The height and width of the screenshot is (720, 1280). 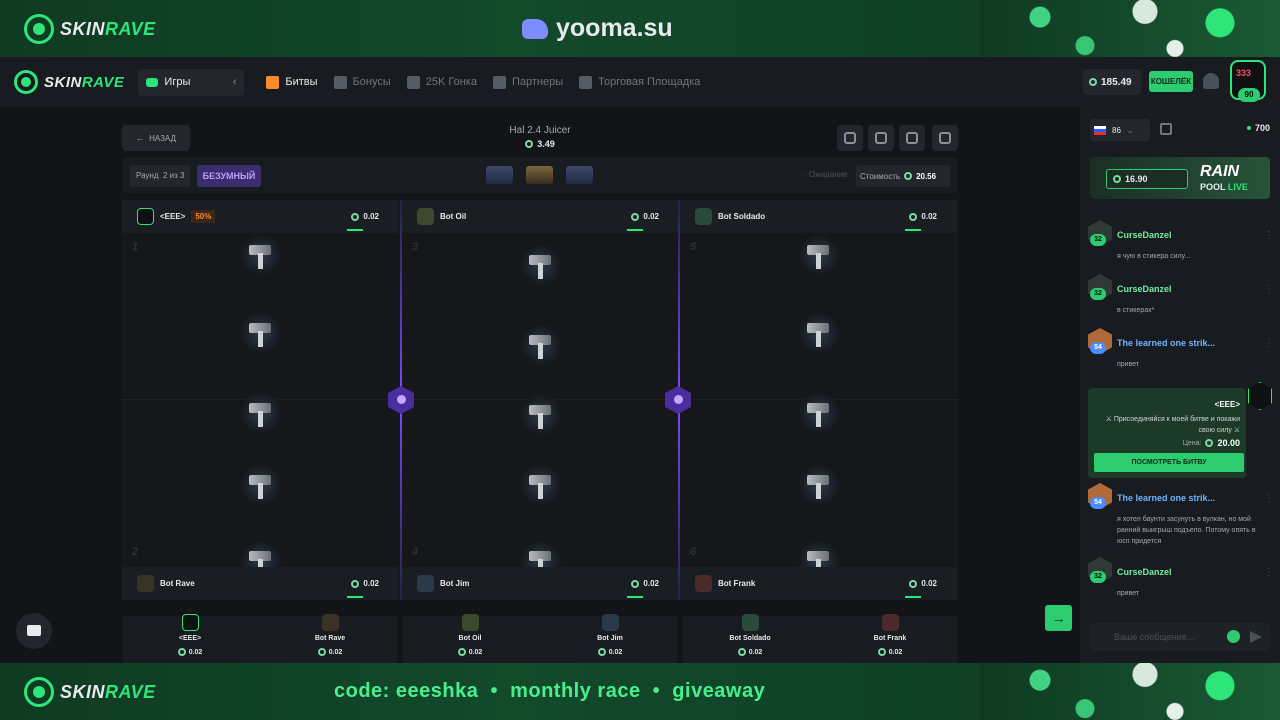 I want to click on nav-item-market: Торговая Площадка, so click(x=640, y=82).